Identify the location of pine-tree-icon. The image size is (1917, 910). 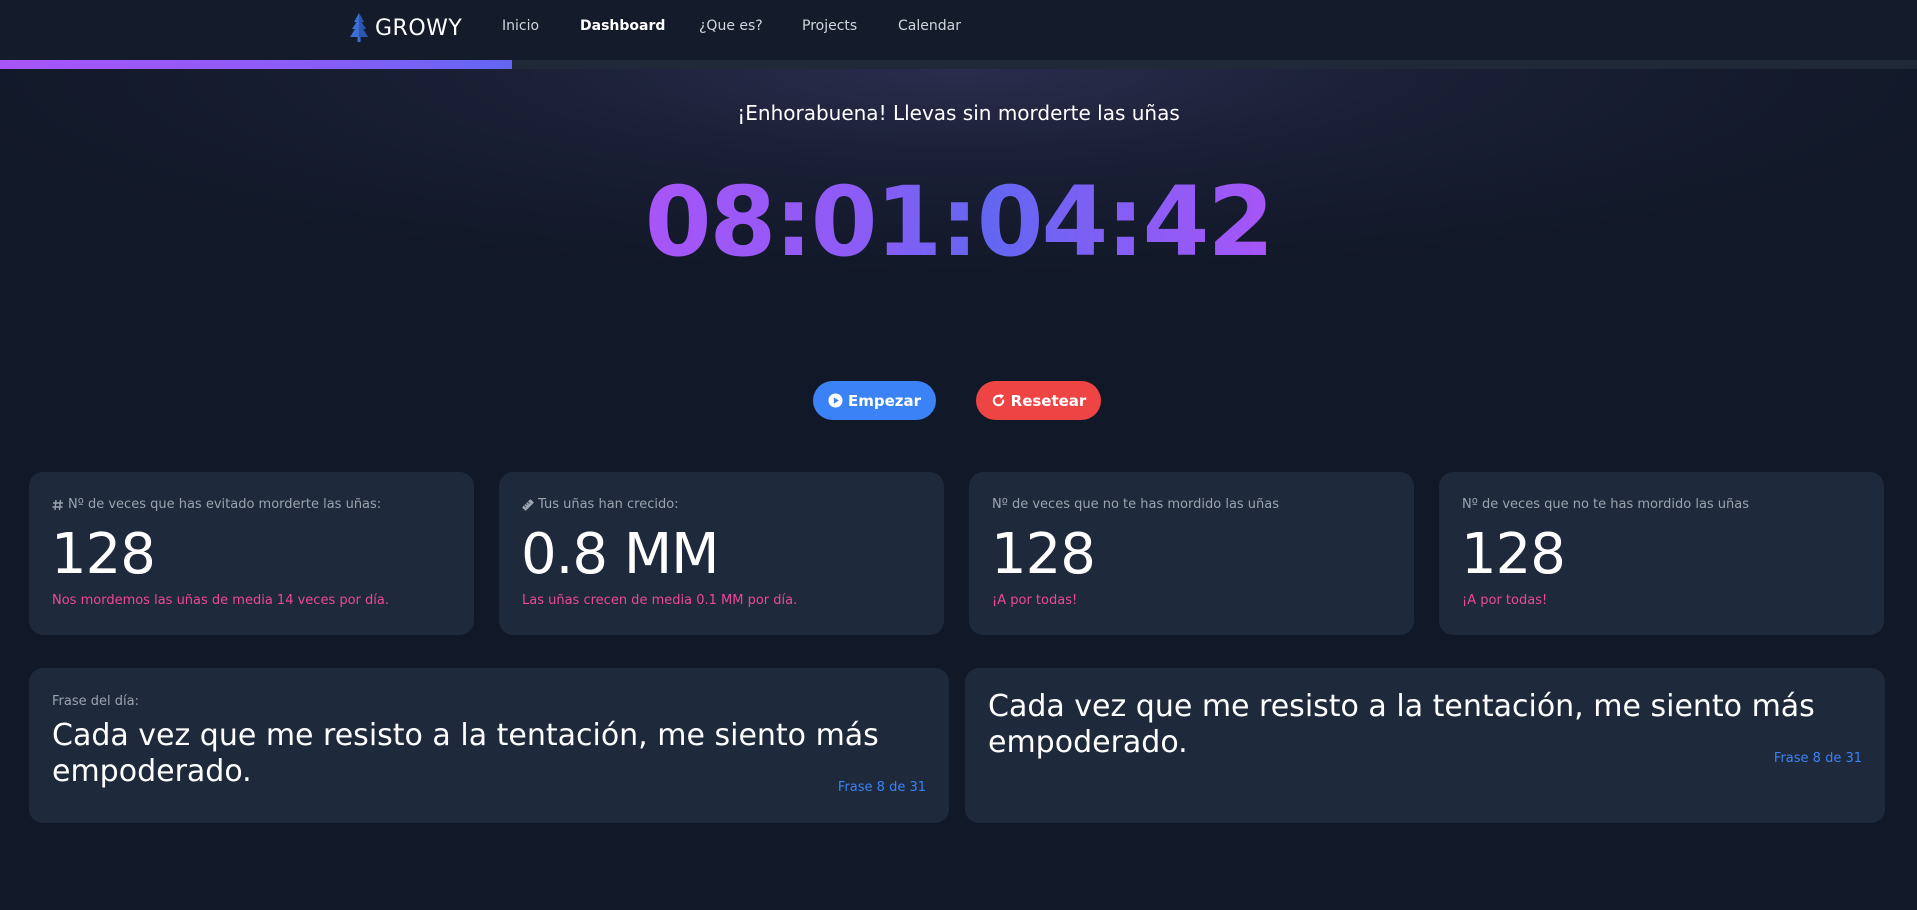
(359, 27).